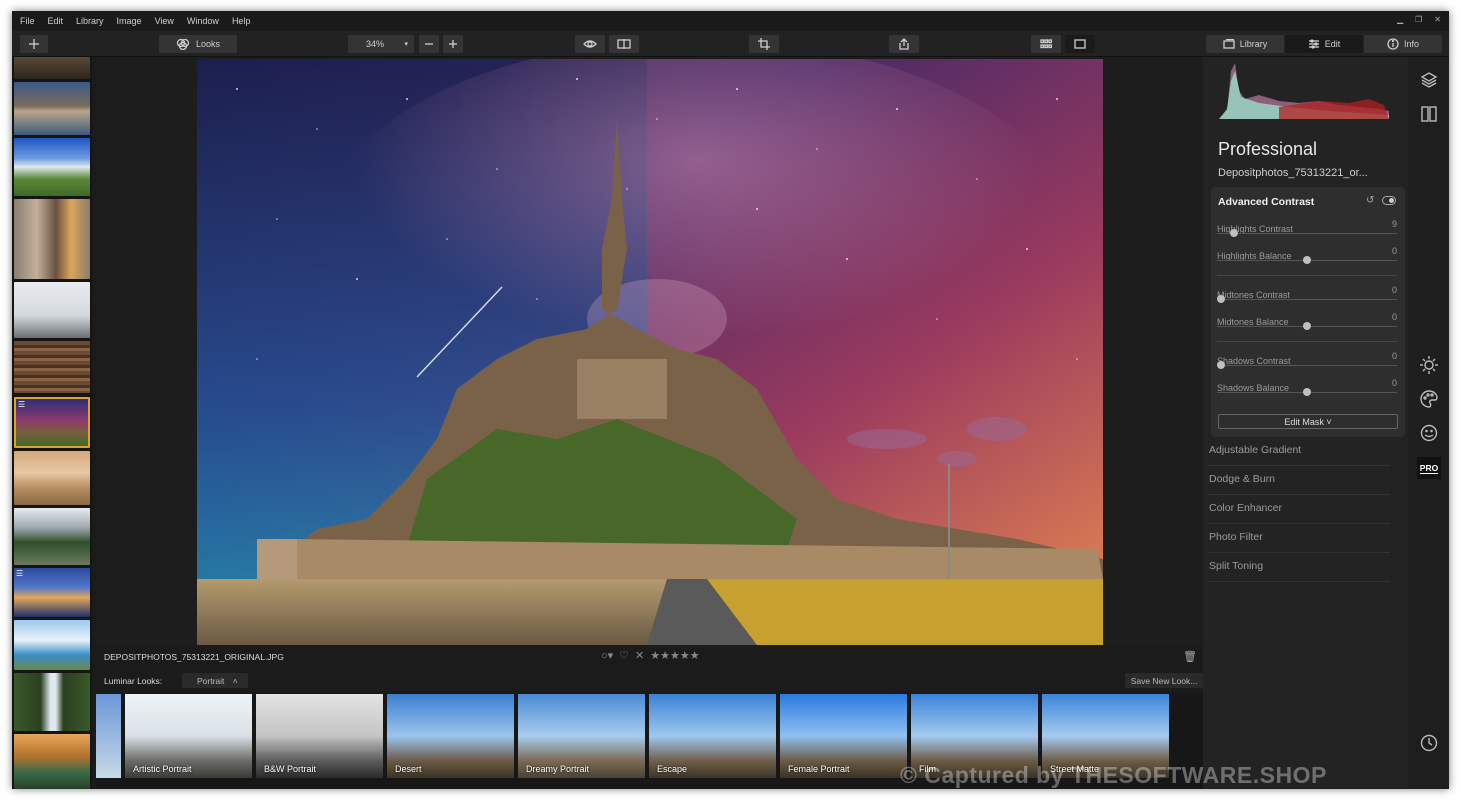 The image size is (1461, 800). I want to click on highlights-contrast-slider: Highlights Contrast 9, so click(1307, 228).